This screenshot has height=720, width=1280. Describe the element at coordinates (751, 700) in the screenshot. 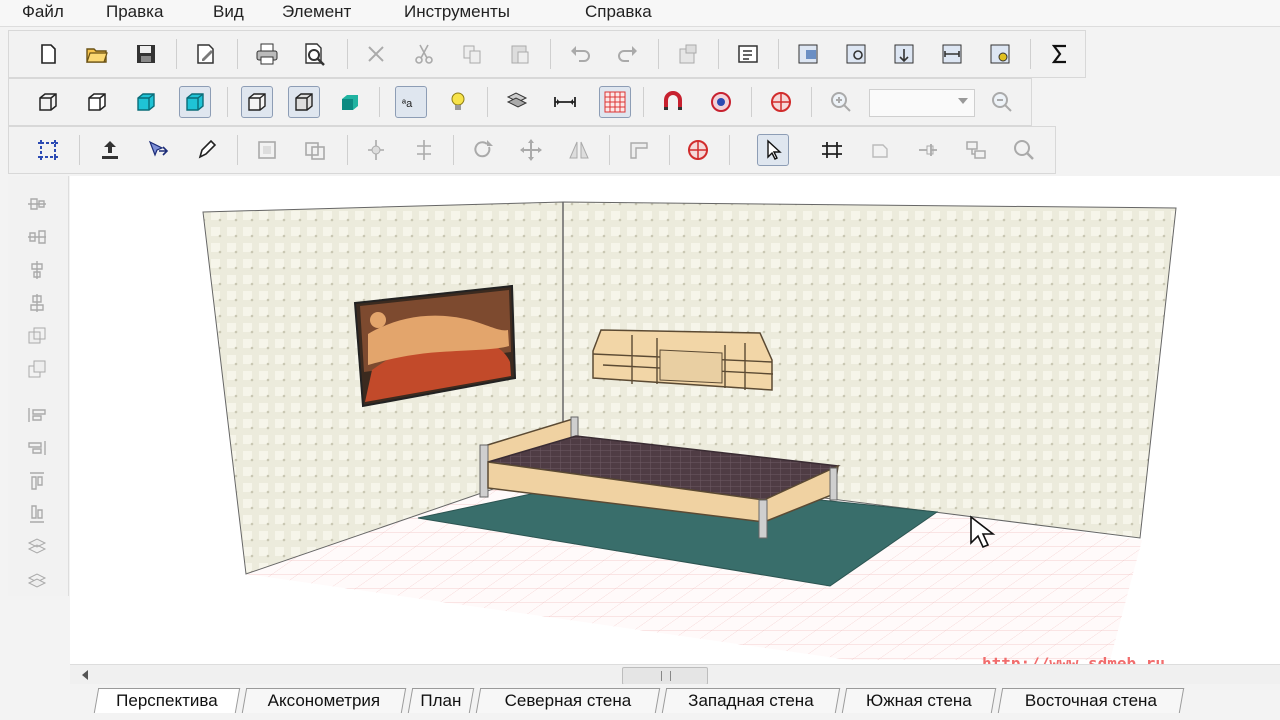

I see `tab-west-wall: Западная стена` at that location.